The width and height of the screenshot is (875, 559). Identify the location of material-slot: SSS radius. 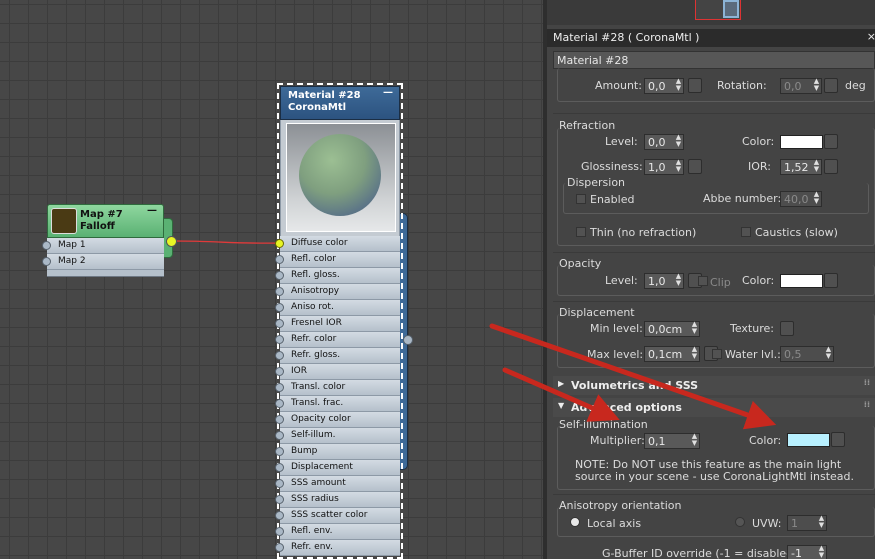
(337, 500).